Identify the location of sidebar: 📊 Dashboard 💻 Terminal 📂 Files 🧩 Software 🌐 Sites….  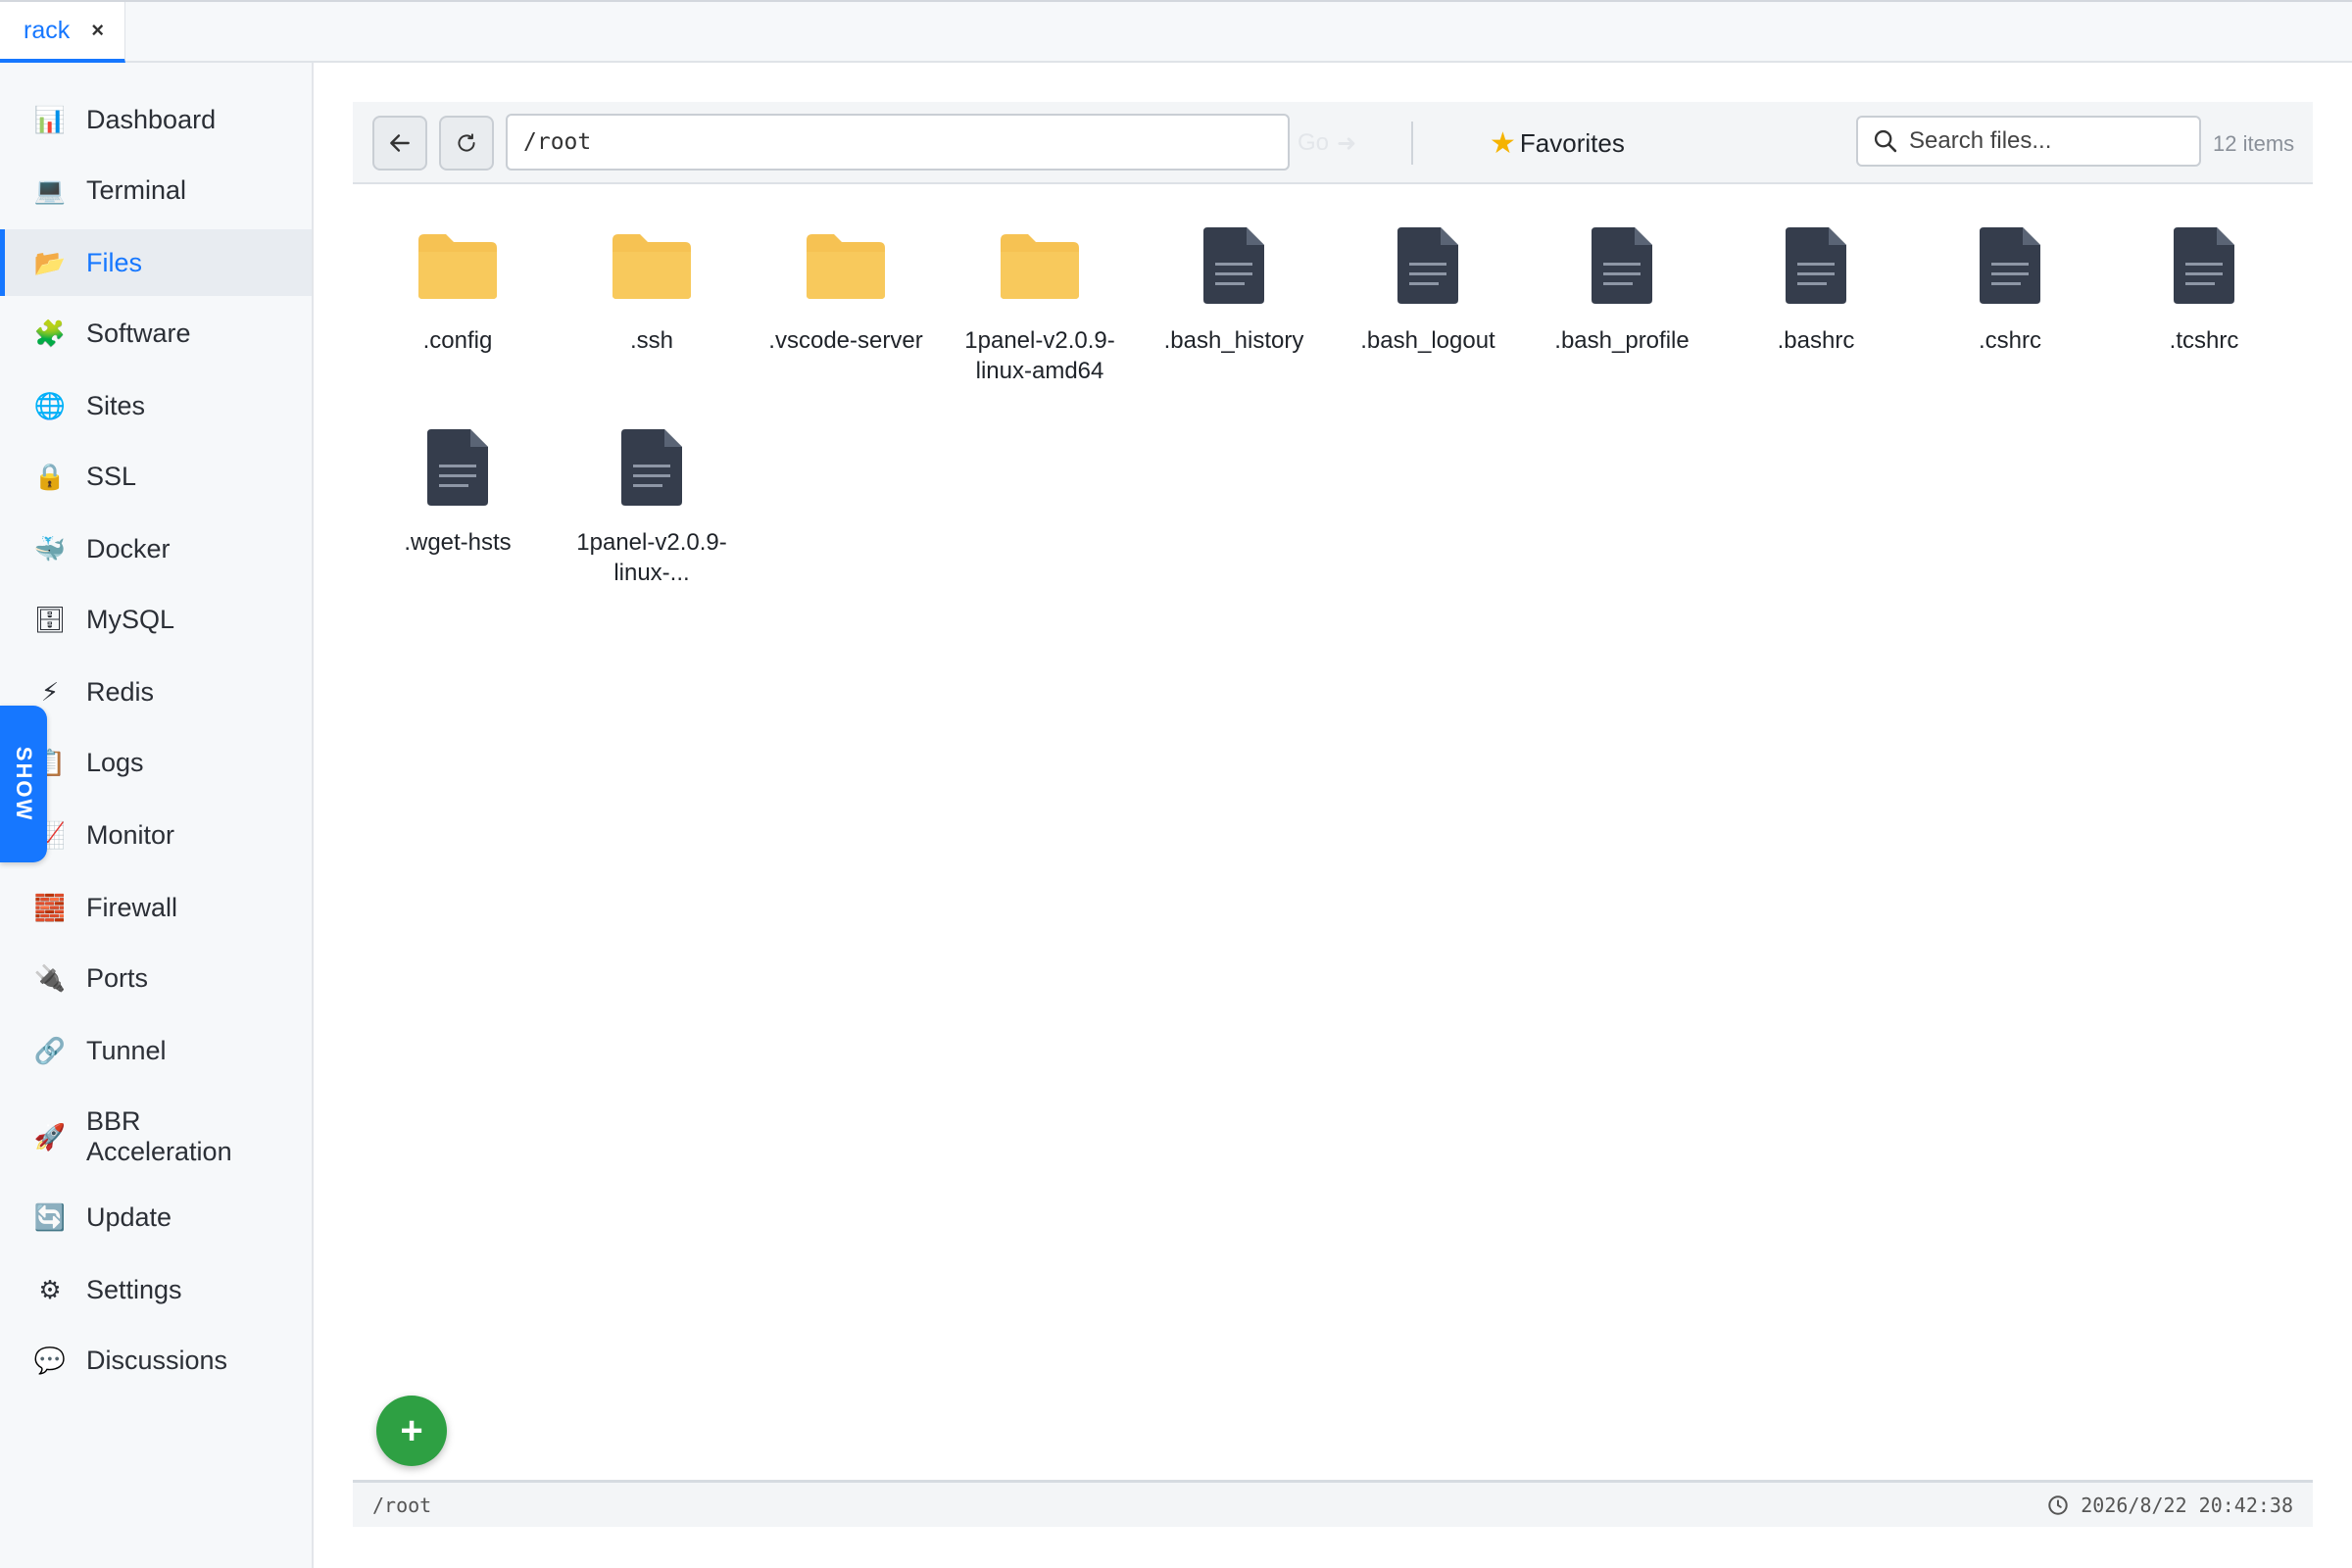
(157, 815).